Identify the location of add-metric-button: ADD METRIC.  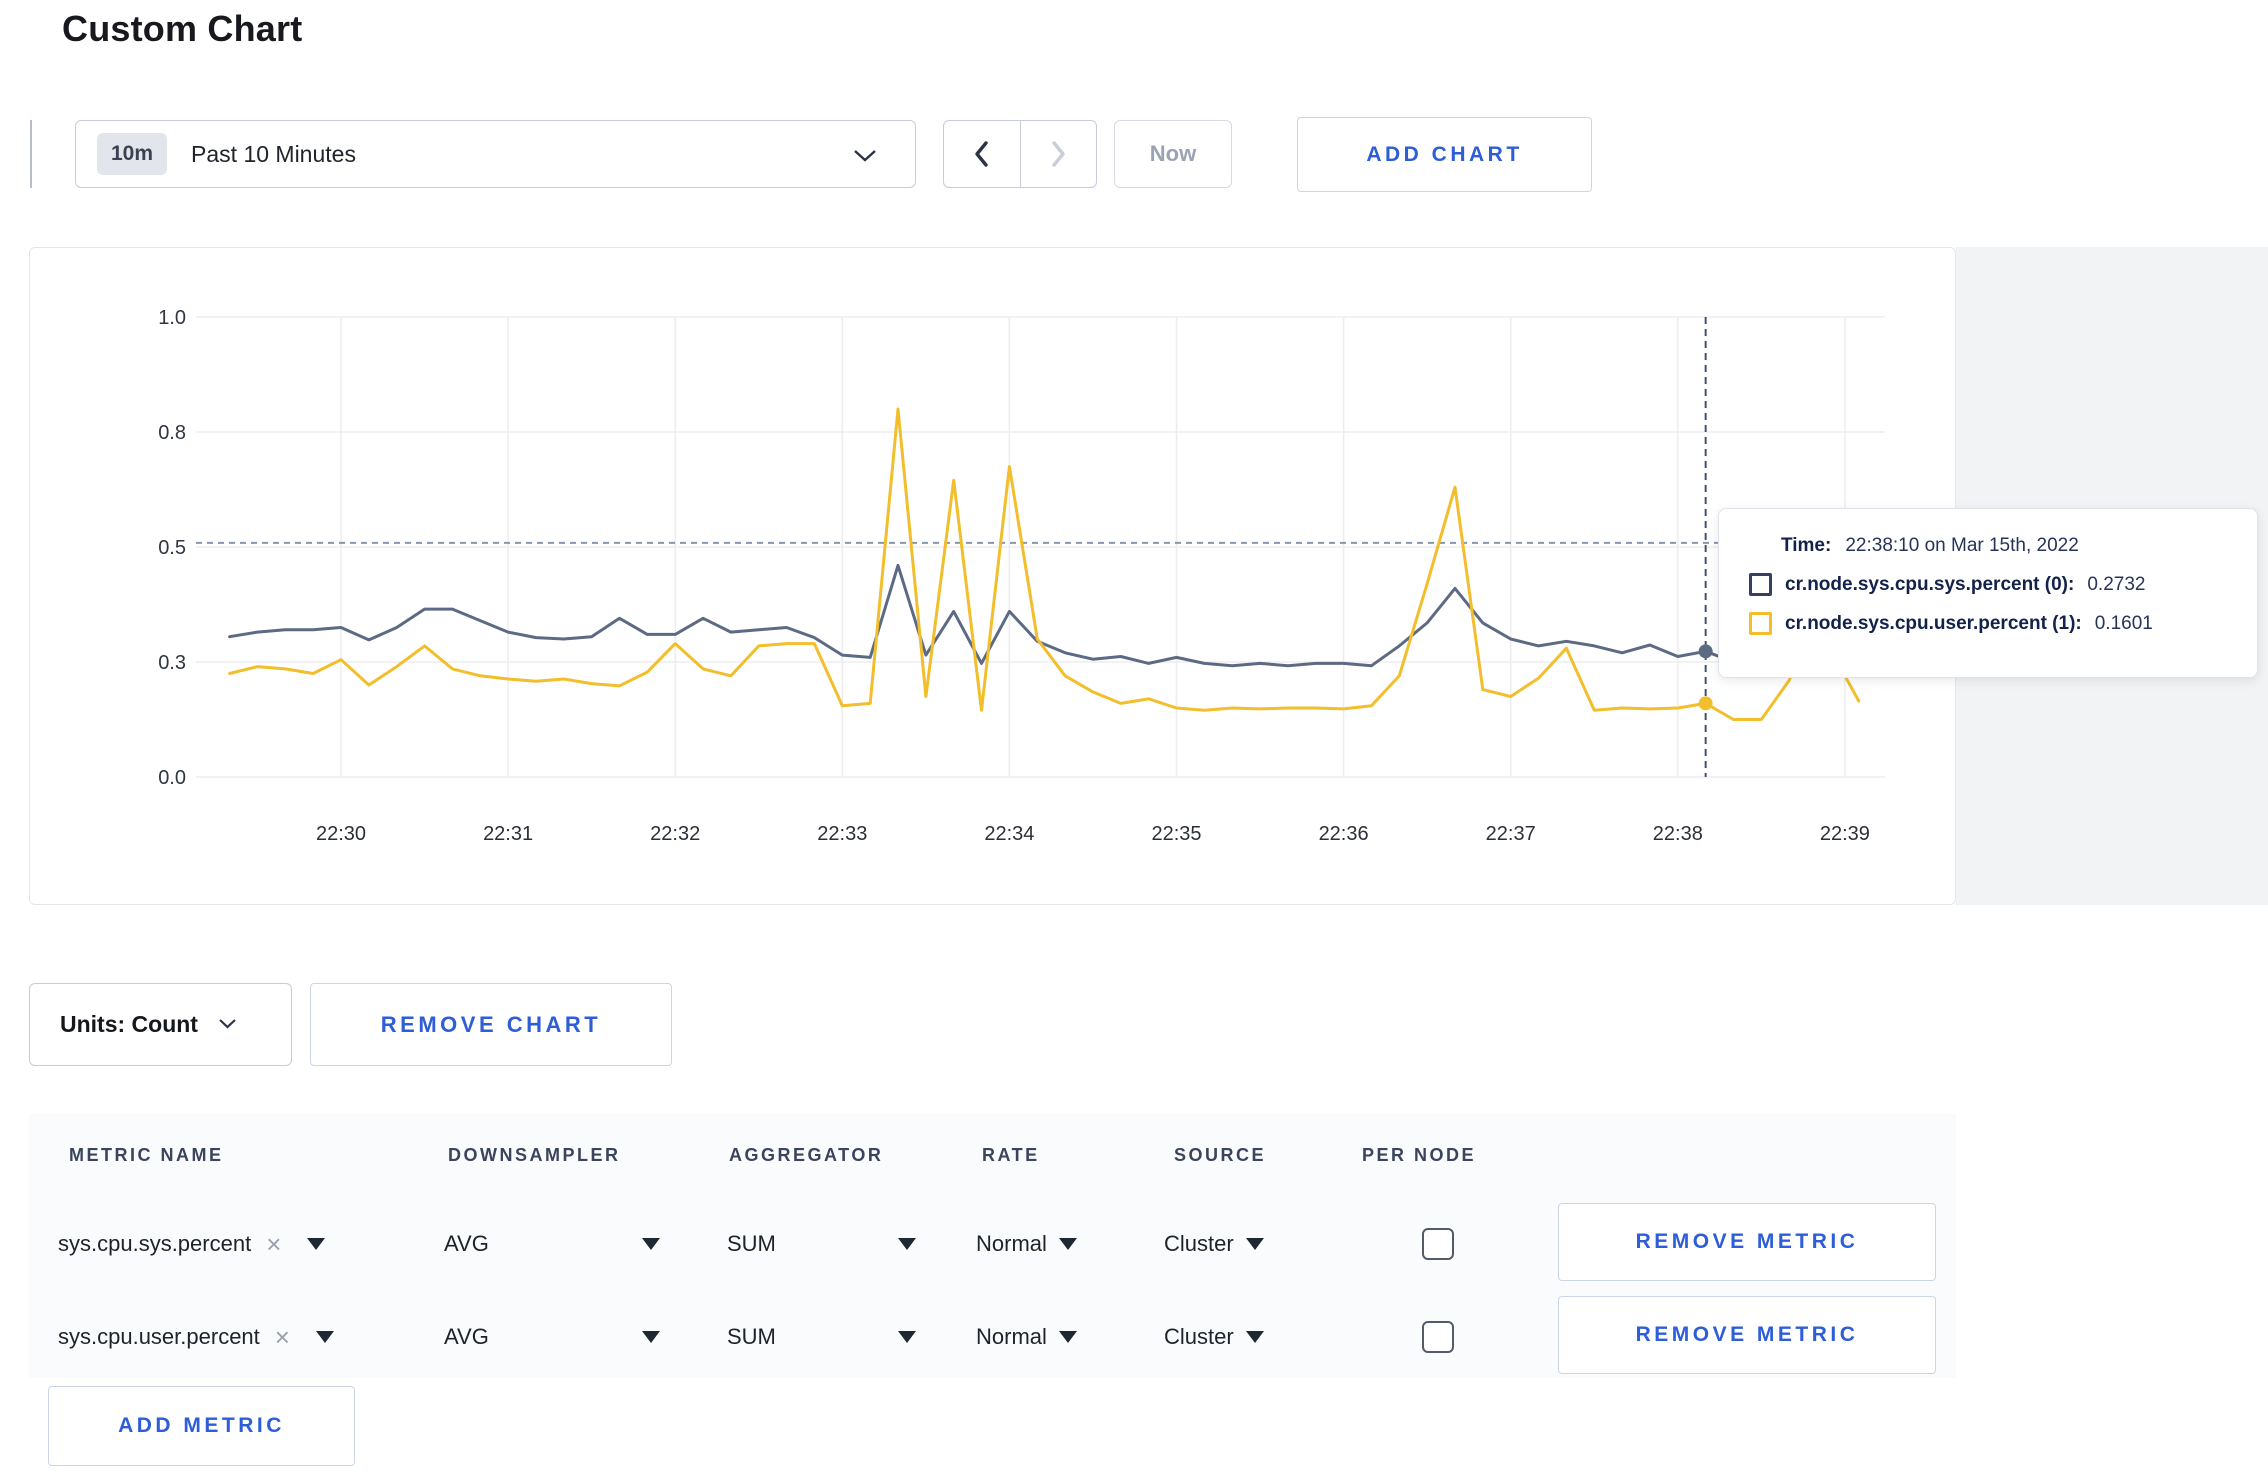
(201, 1426).